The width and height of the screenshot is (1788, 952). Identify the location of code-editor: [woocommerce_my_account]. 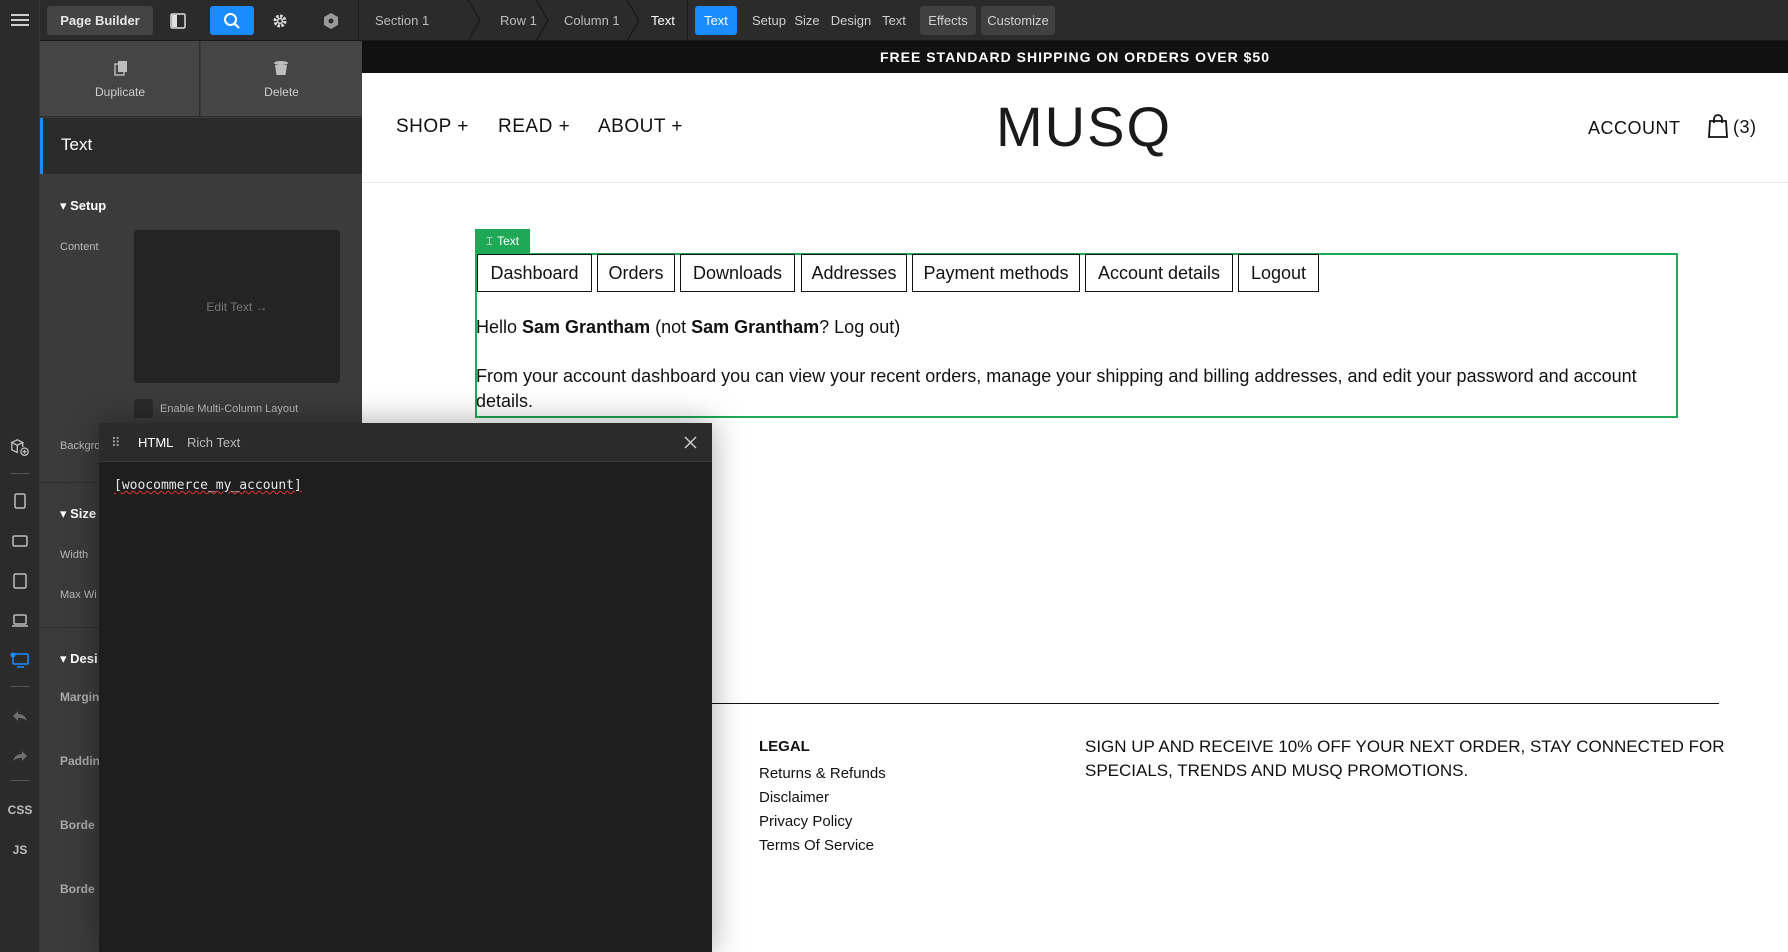
(208, 485).